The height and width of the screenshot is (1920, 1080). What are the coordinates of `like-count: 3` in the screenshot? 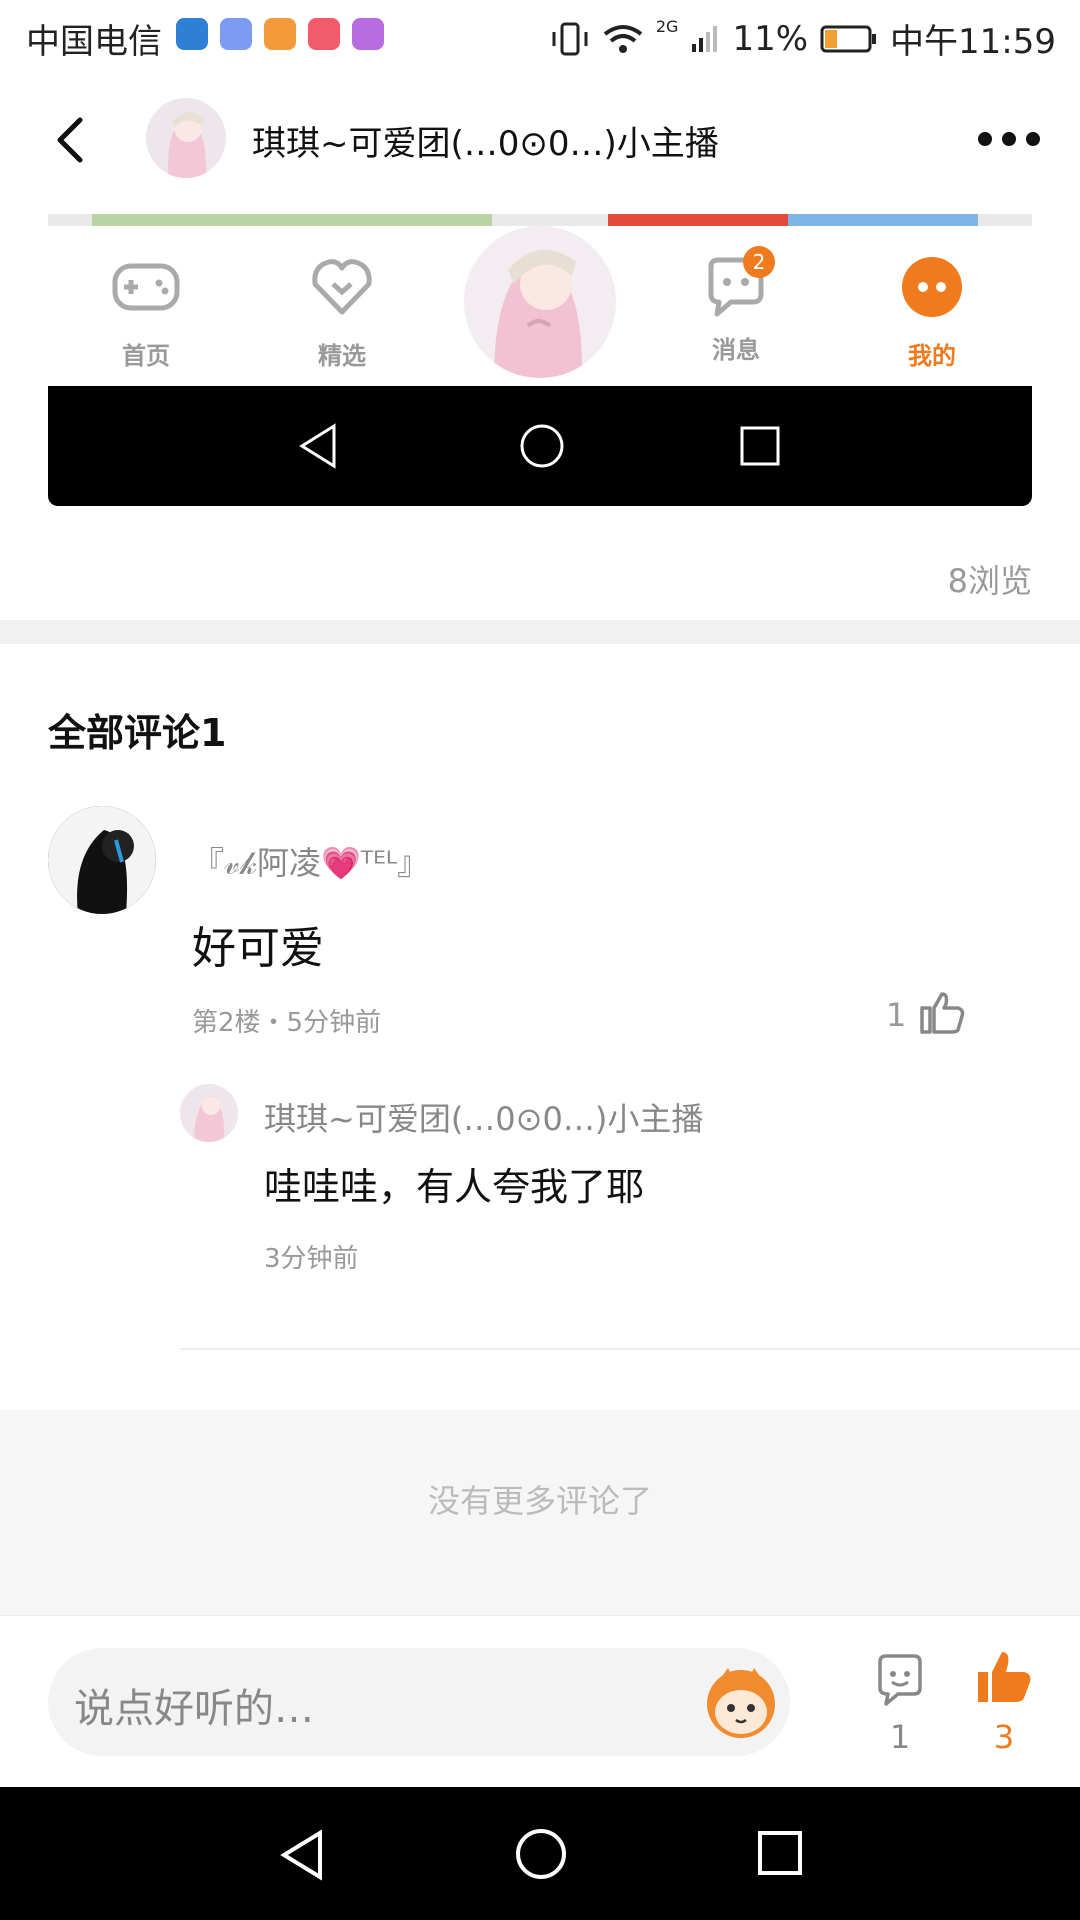 It's located at (1004, 1737).